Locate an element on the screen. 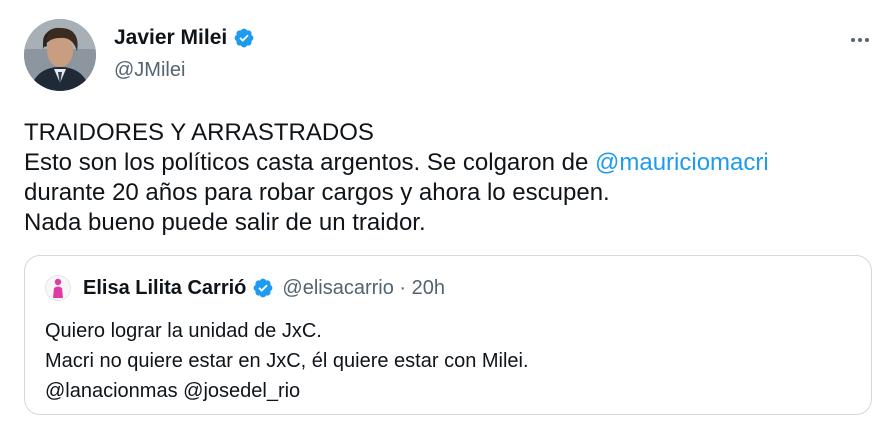 This screenshot has width=896, height=432. mention-link: @mauriciomacri is located at coordinates (682, 162).